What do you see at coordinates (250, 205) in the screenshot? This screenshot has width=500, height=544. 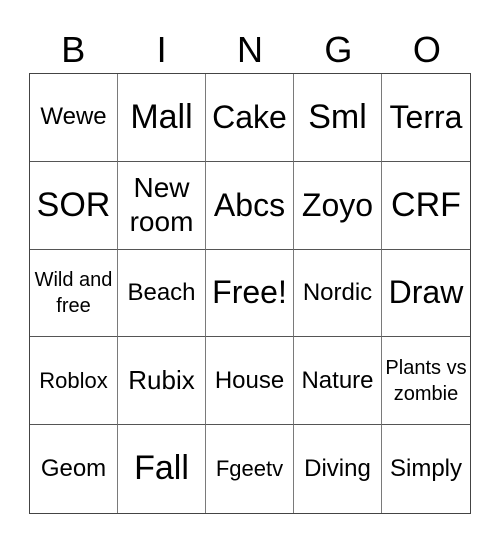 I see `bingo-cell: Abcs` at bounding box center [250, 205].